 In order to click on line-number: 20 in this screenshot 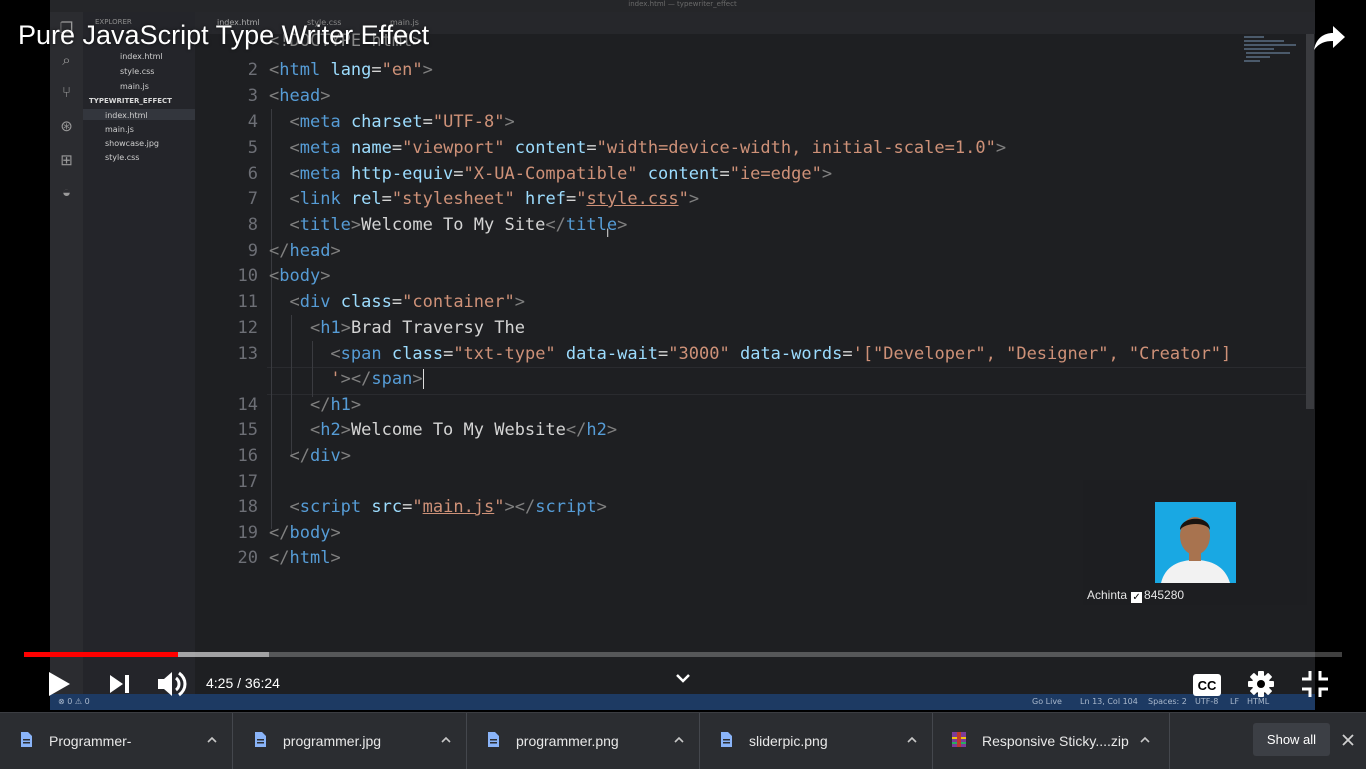, I will do `click(247, 558)`.